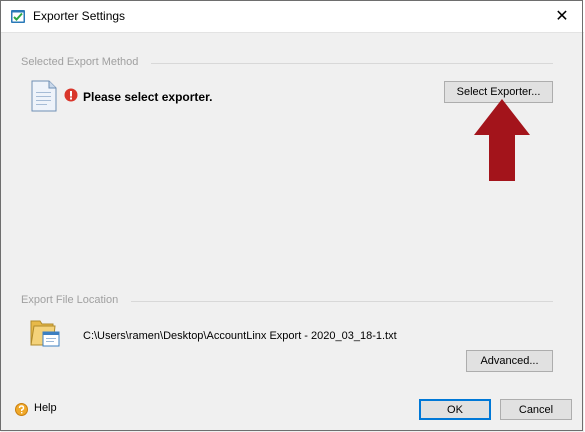 The image size is (585, 432). Describe the element at coordinates (79, 16) in the screenshot. I see `window-title: Exporter Settings` at that location.